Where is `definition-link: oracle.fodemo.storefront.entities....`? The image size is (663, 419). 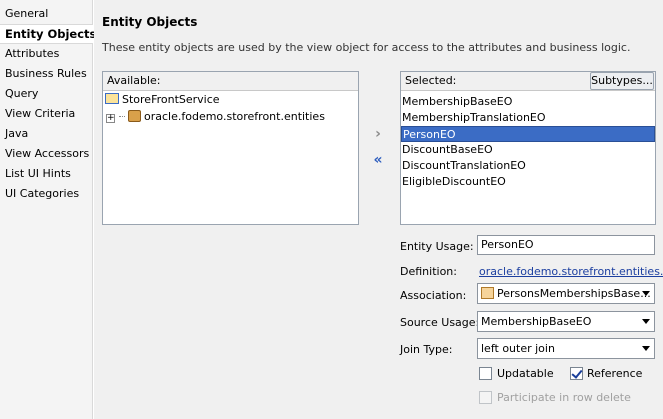 definition-link: oracle.fodemo.storefront.entities.... is located at coordinates (571, 271).